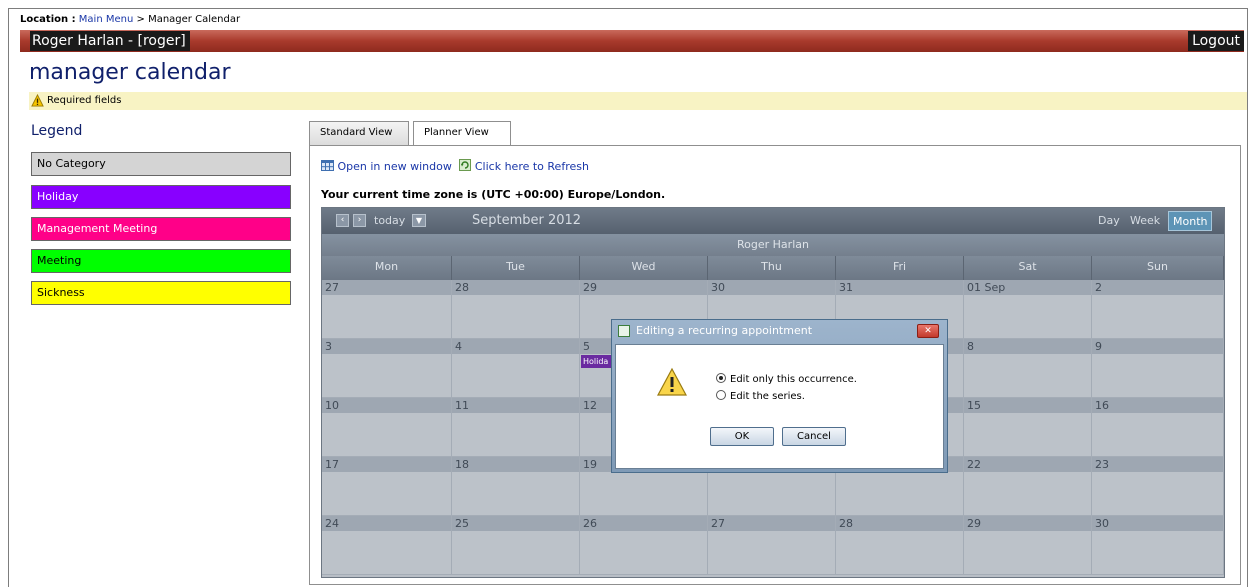 Image resolution: width=1255 pixels, height=587 pixels. Describe the element at coordinates (386, 346) in the screenshot. I see `day-number: 3` at that location.